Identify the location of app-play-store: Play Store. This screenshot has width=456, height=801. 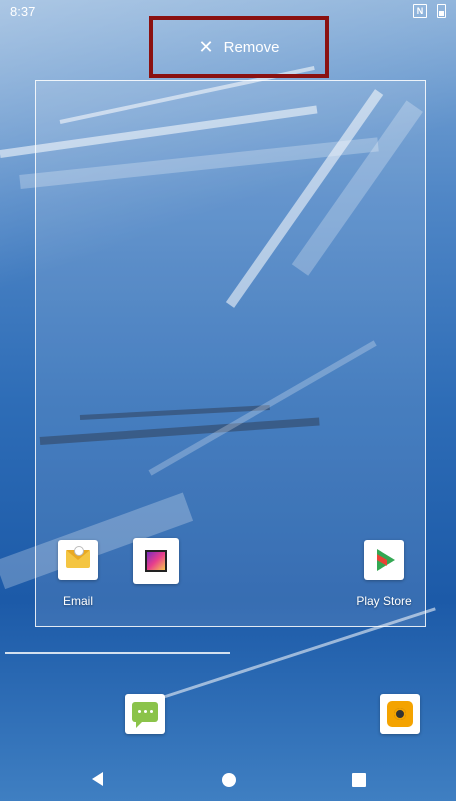
(384, 574).